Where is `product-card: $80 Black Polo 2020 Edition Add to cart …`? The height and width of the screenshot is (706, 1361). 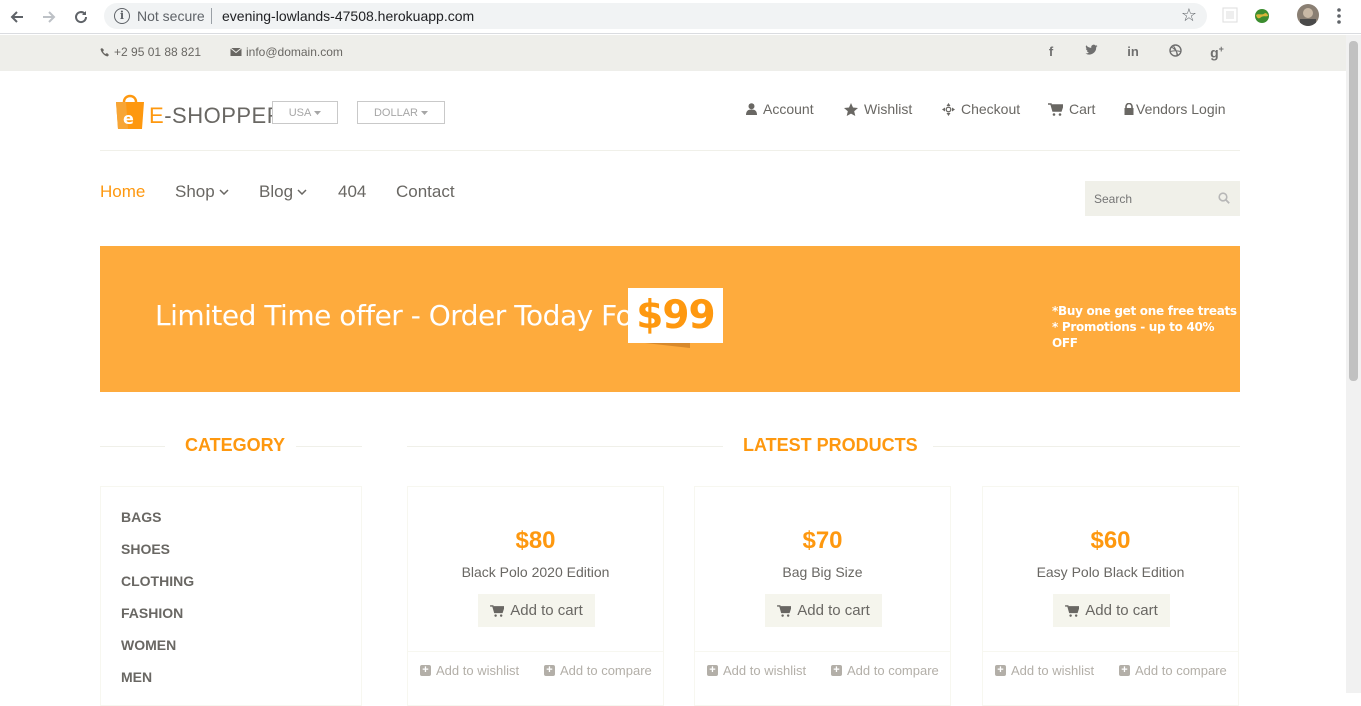 product-card: $80 Black Polo 2020 Edition Add to cart … is located at coordinates (535, 596).